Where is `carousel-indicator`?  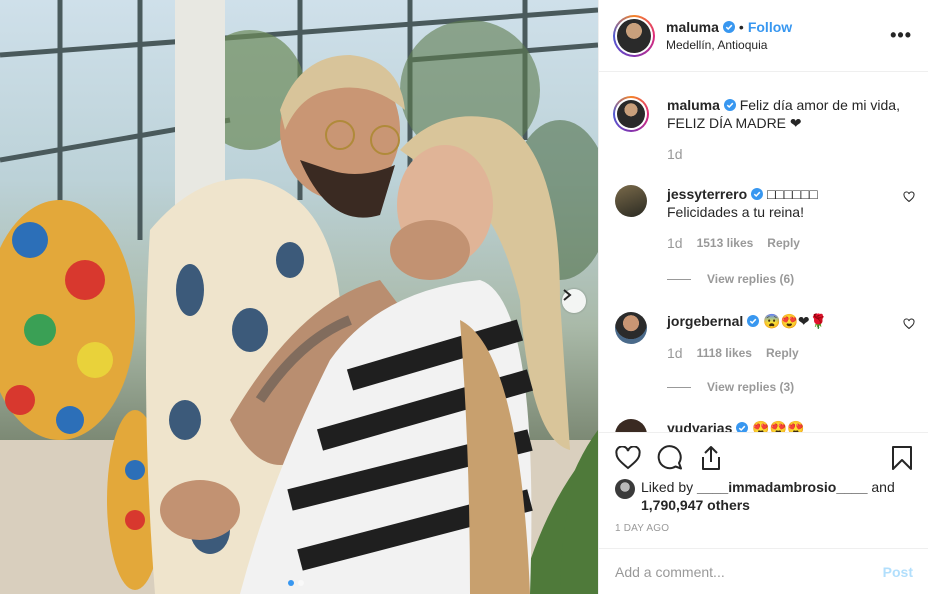
carousel-indicator is located at coordinates (296, 583).